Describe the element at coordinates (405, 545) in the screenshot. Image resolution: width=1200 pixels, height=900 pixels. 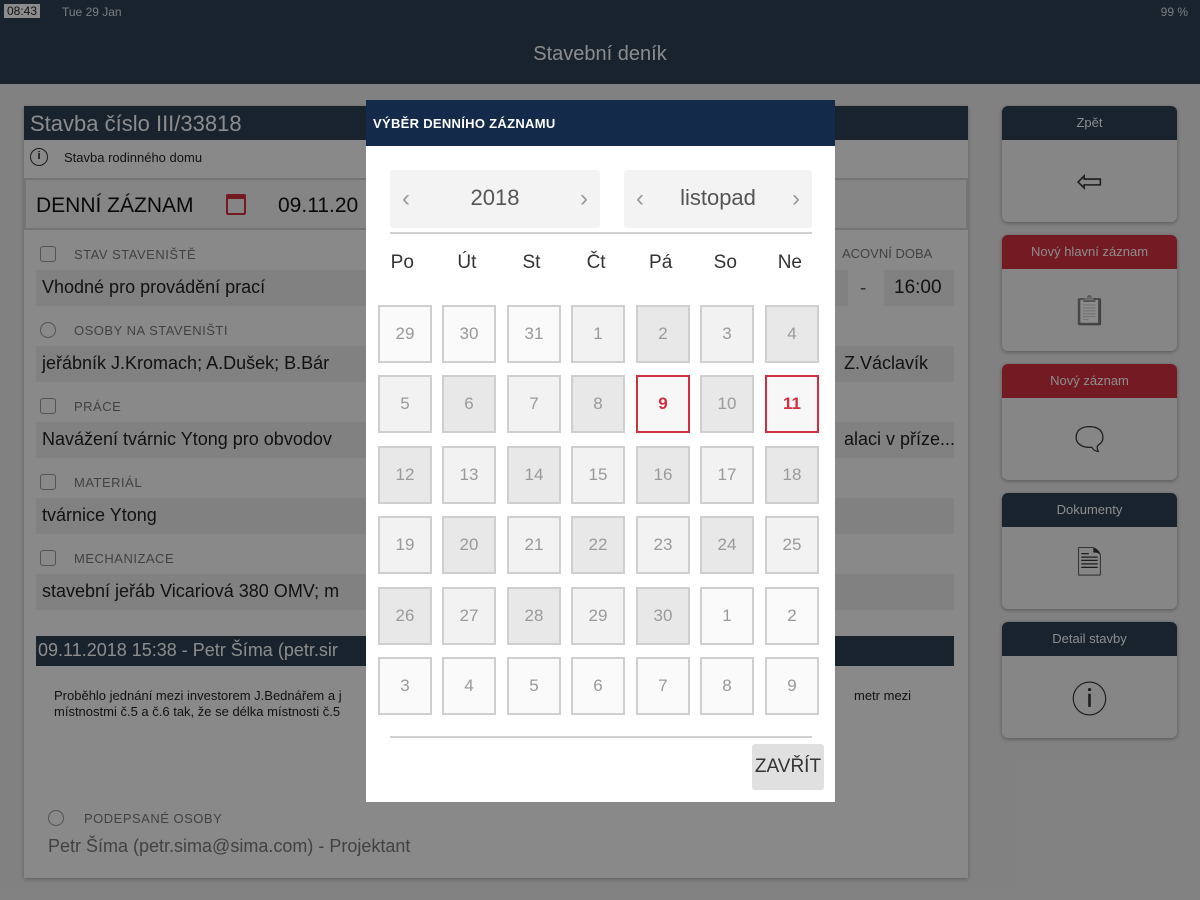
I see `calendar-day: 19` at that location.